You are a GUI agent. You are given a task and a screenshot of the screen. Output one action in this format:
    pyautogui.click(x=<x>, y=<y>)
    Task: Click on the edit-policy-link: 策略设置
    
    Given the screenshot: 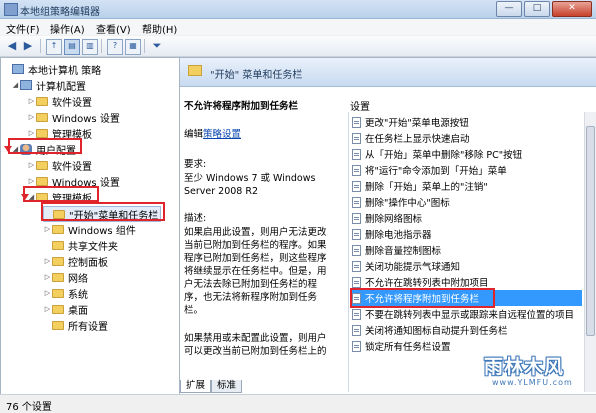 What is the action you would take?
    pyautogui.click(x=222, y=134)
    